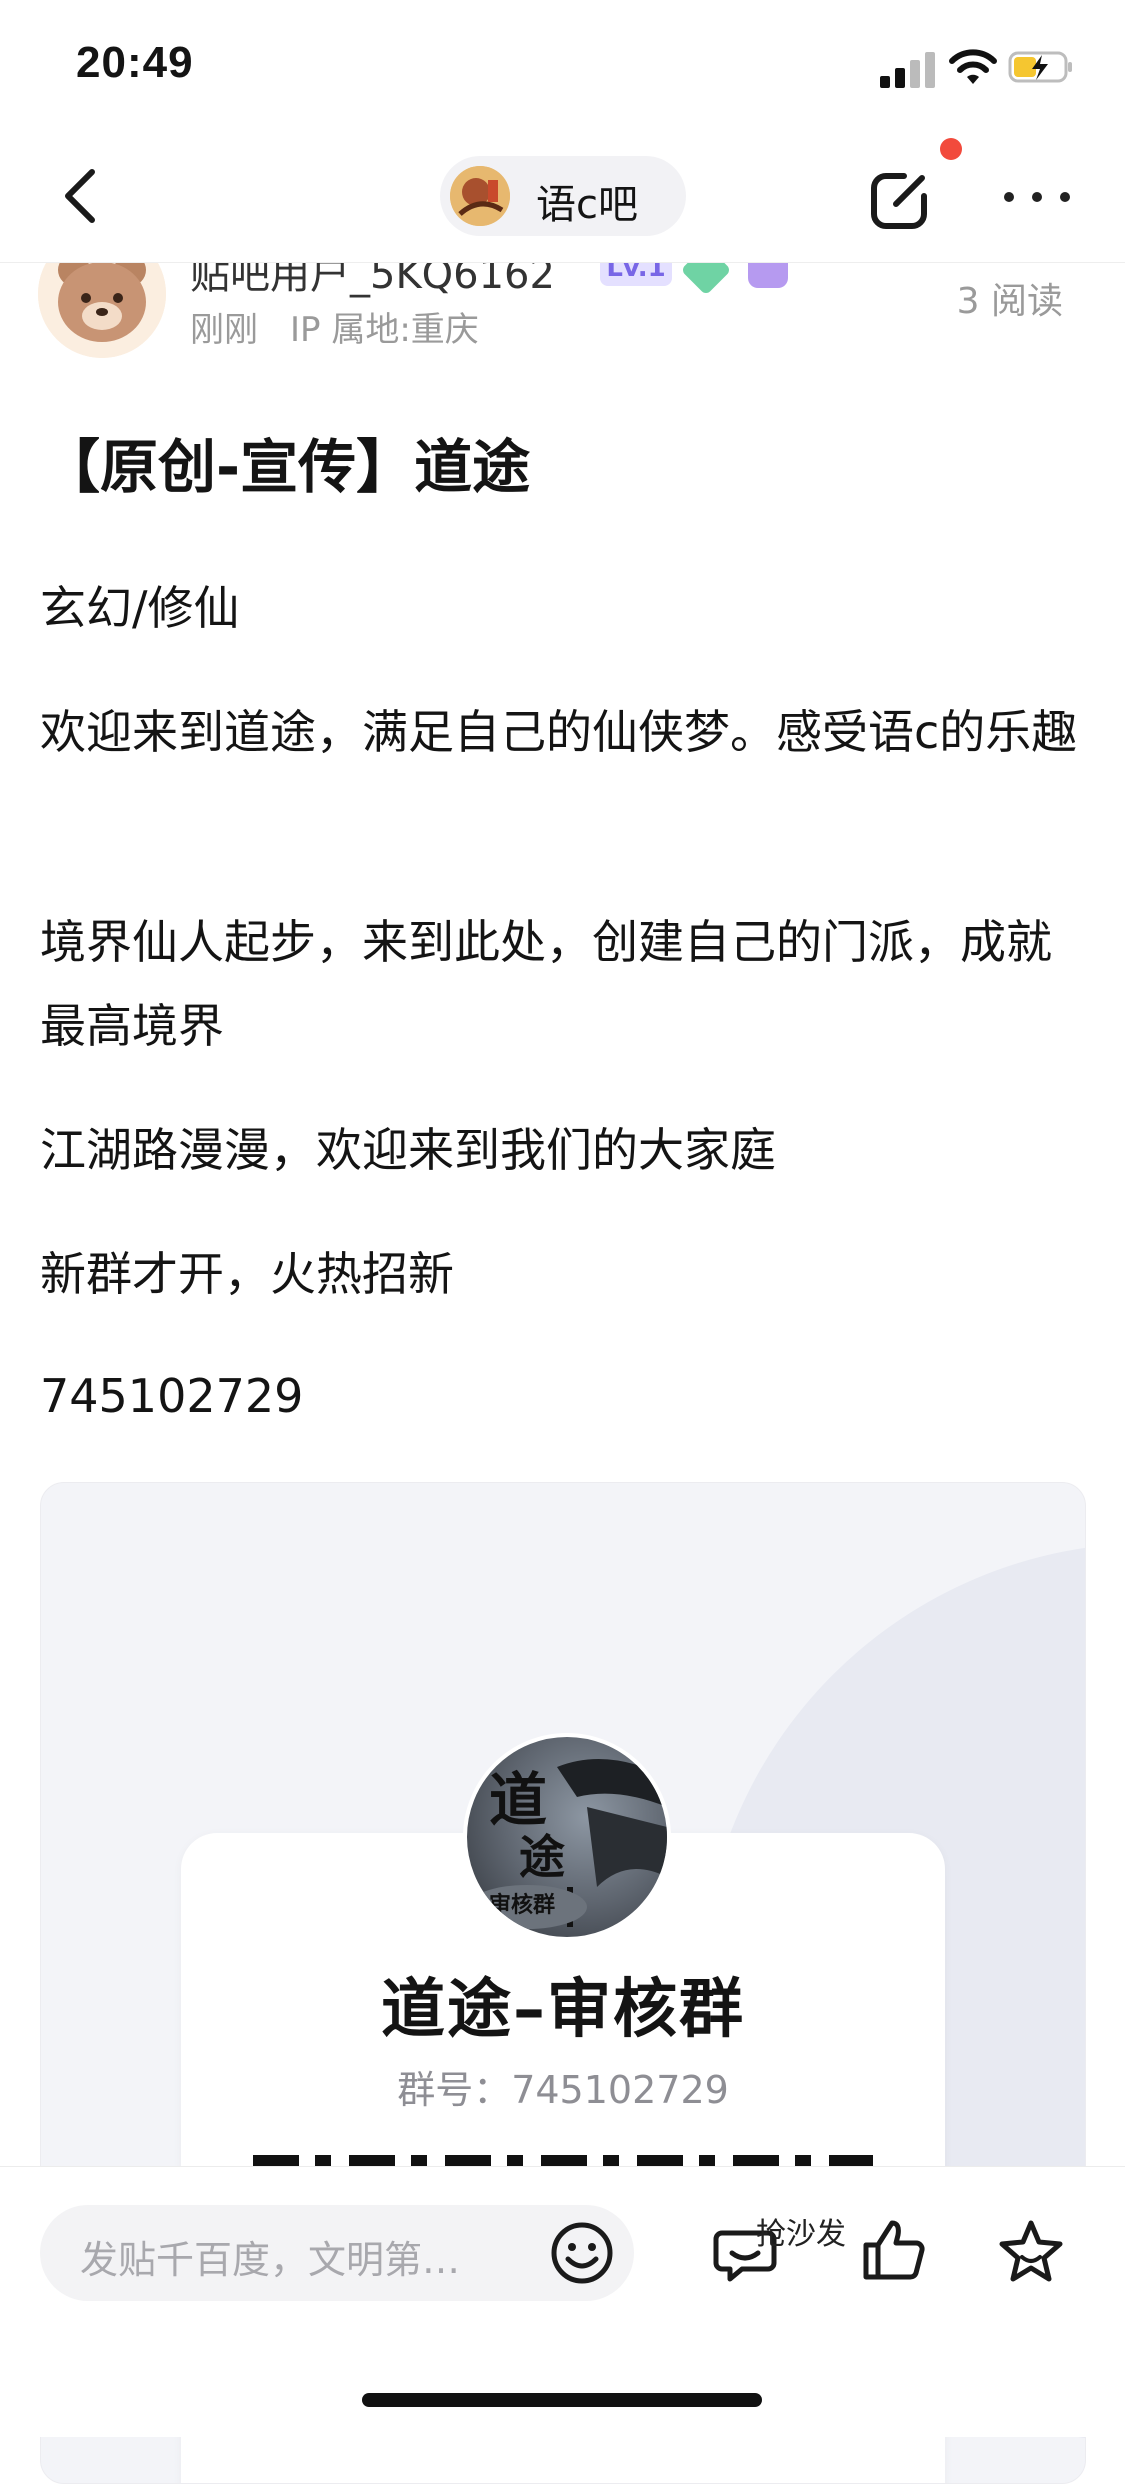 The height and width of the screenshot is (2484, 1125). Describe the element at coordinates (559, 732) in the screenshot. I see `post-paragraph: 欢迎来到道途，满足自己的仙侠梦。感受语c的乐趣` at that location.